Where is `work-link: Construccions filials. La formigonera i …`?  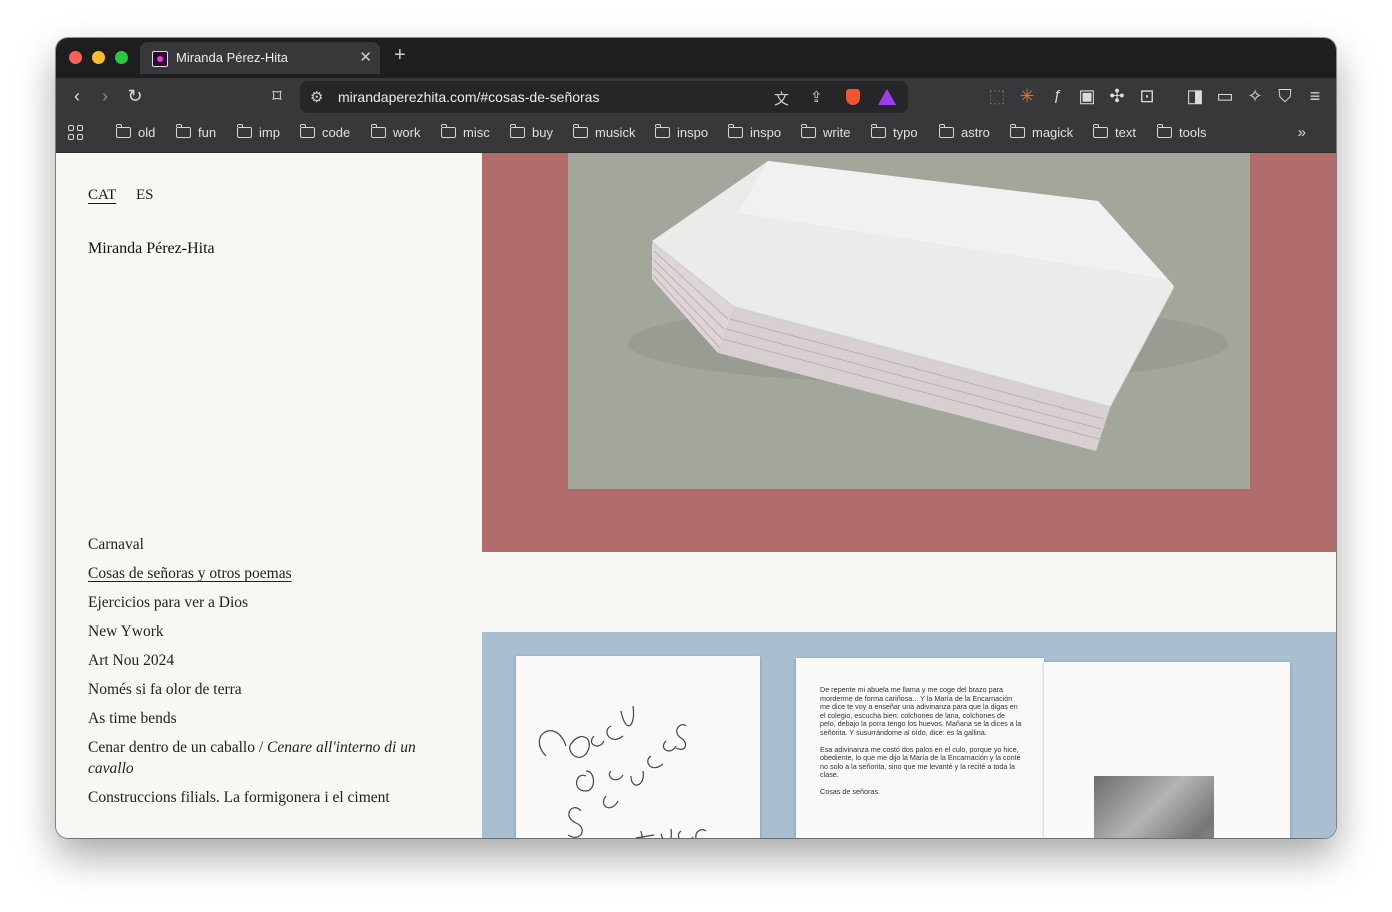
work-link: Construccions filials. La formigonera i … is located at coordinates (258, 797).